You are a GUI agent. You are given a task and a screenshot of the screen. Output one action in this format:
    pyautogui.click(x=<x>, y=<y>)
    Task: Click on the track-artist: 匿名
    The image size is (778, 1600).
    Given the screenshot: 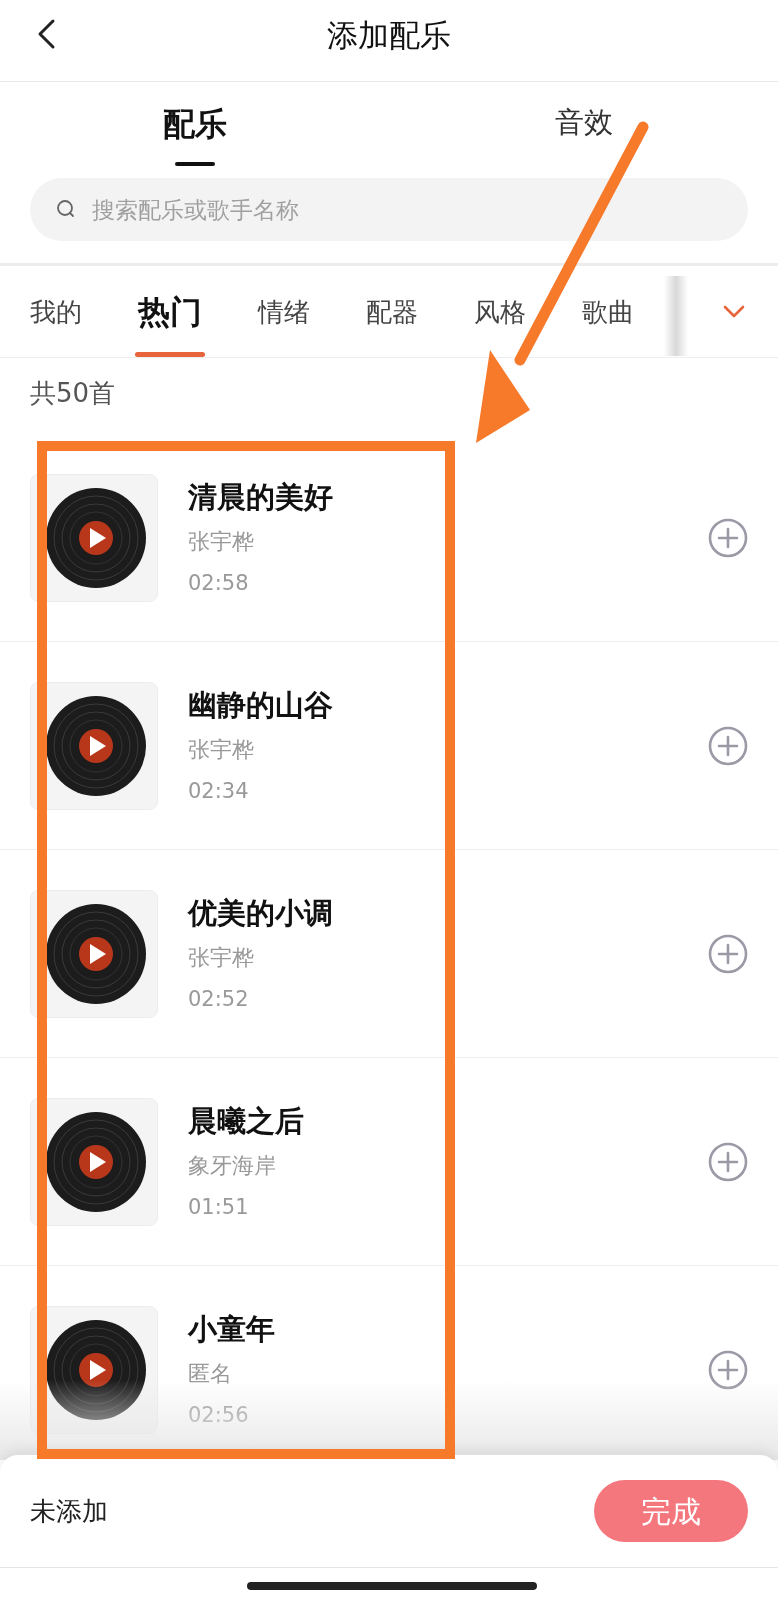 What is the action you would take?
    pyautogui.click(x=210, y=1374)
    